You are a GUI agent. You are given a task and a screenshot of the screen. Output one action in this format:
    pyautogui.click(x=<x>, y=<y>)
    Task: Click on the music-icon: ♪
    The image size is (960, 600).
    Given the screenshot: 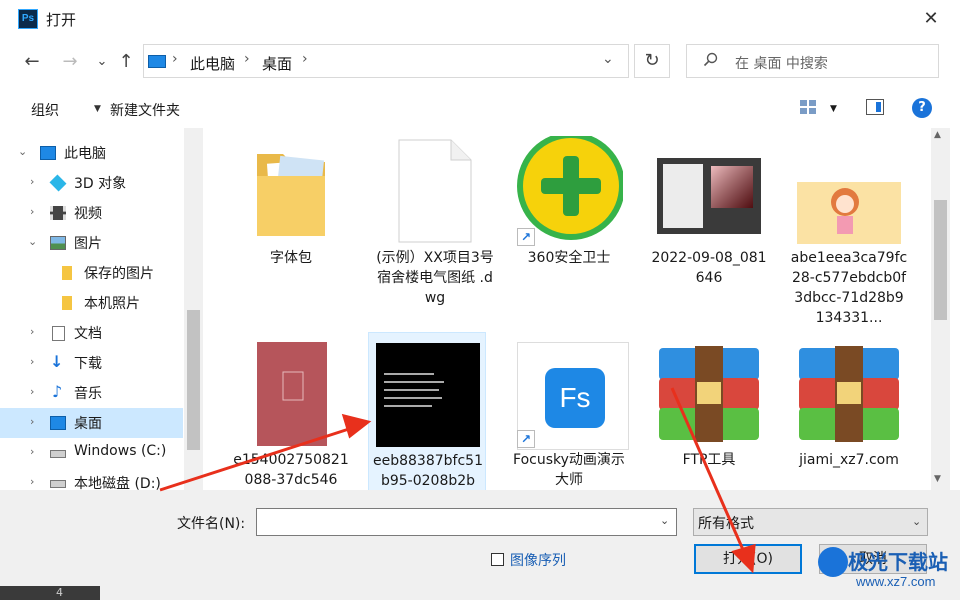 What is the action you would take?
    pyautogui.click(x=57, y=391)
    